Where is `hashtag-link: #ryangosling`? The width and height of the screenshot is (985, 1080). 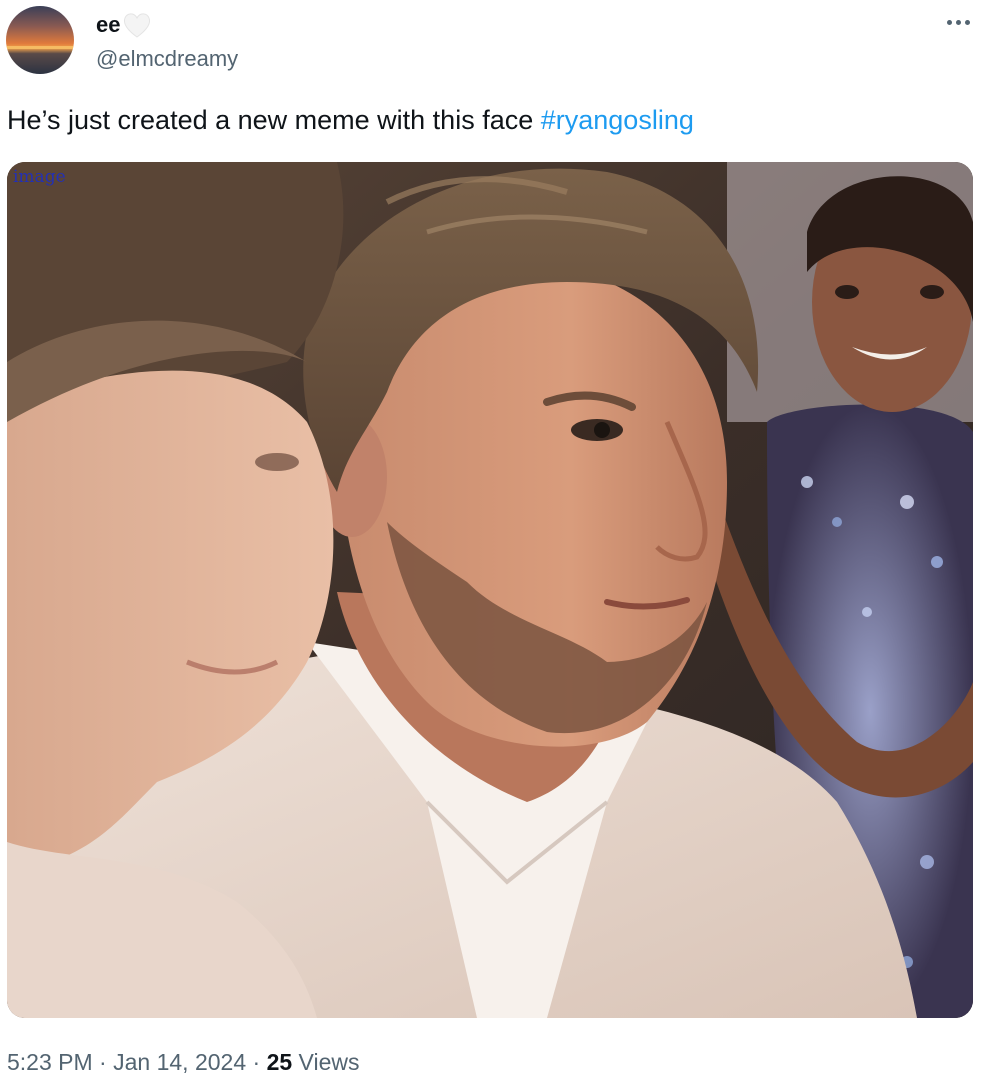 hashtag-link: #ryangosling is located at coordinates (617, 120).